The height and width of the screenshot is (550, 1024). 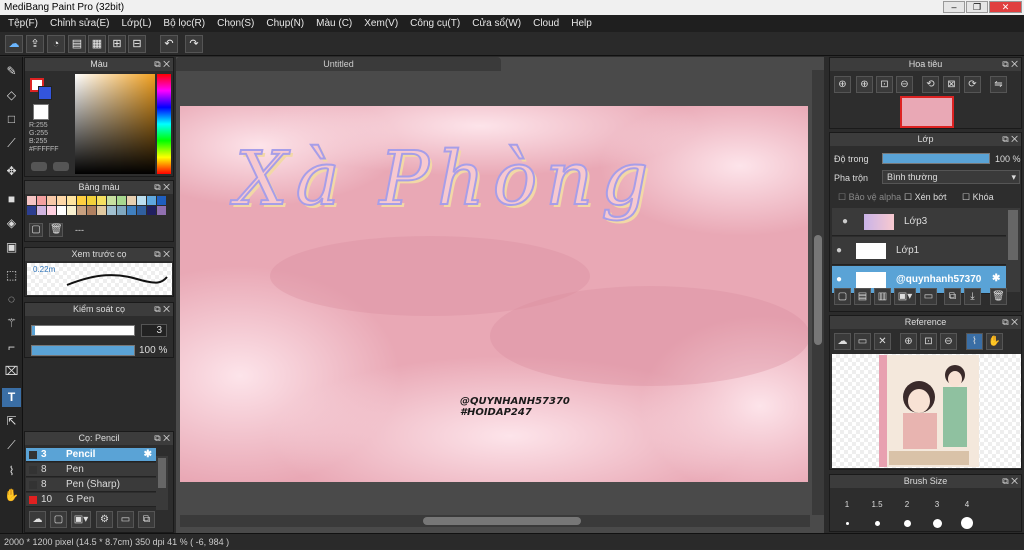 What do you see at coordinates (818, 292) in the screenshot?
I see `canvas-vertical-scrollbar` at bounding box center [818, 292].